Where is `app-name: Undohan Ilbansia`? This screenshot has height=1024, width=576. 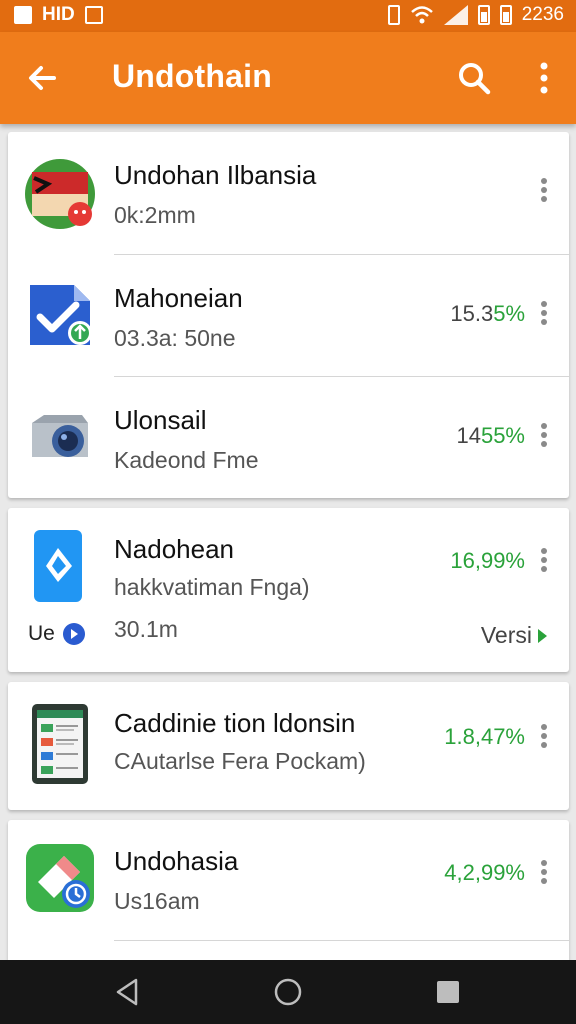
app-name: Undohan Ilbansia is located at coordinates (215, 175).